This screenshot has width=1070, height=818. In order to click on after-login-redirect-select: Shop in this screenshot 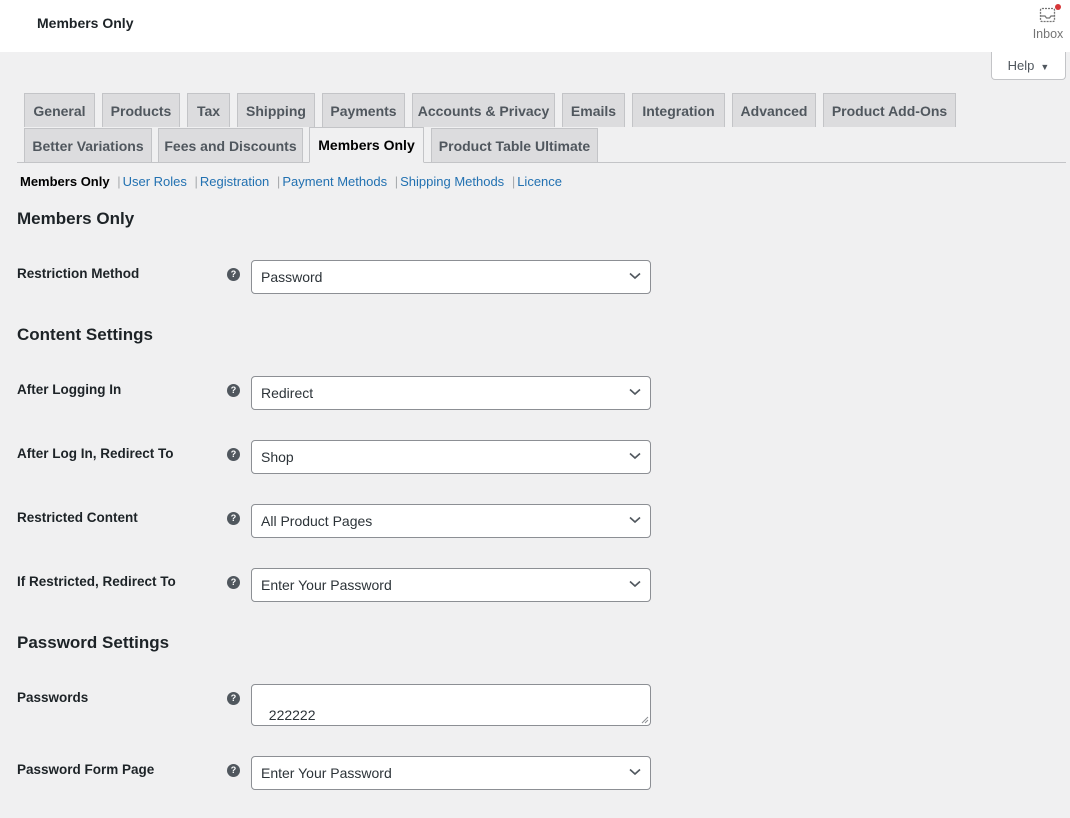, I will do `click(451, 457)`.